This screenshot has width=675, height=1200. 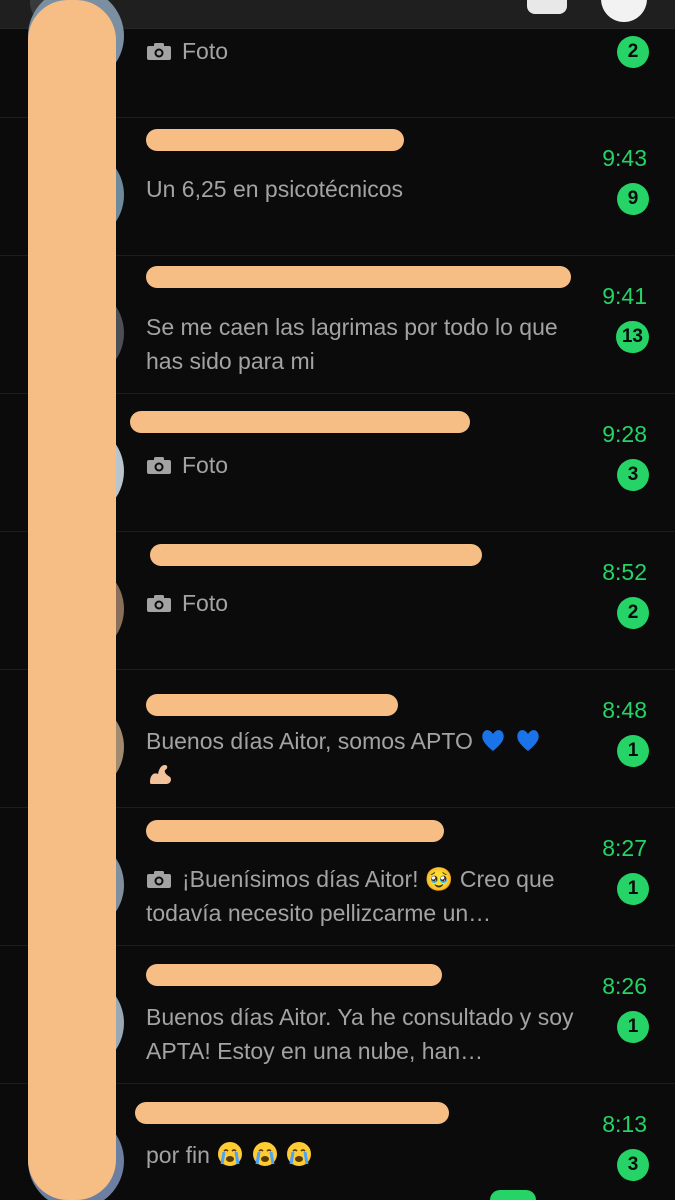 What do you see at coordinates (160, 774) in the screenshot?
I see `flexed-biceps-icon` at bounding box center [160, 774].